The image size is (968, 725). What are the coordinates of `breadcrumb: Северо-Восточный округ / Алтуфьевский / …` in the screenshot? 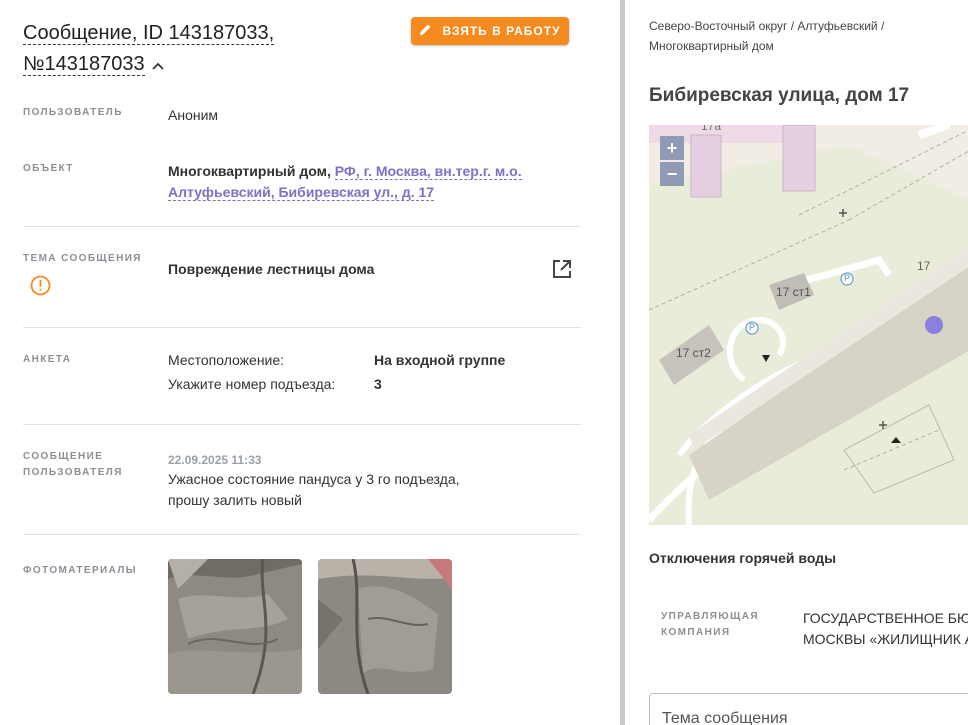 It's located at (799, 36).